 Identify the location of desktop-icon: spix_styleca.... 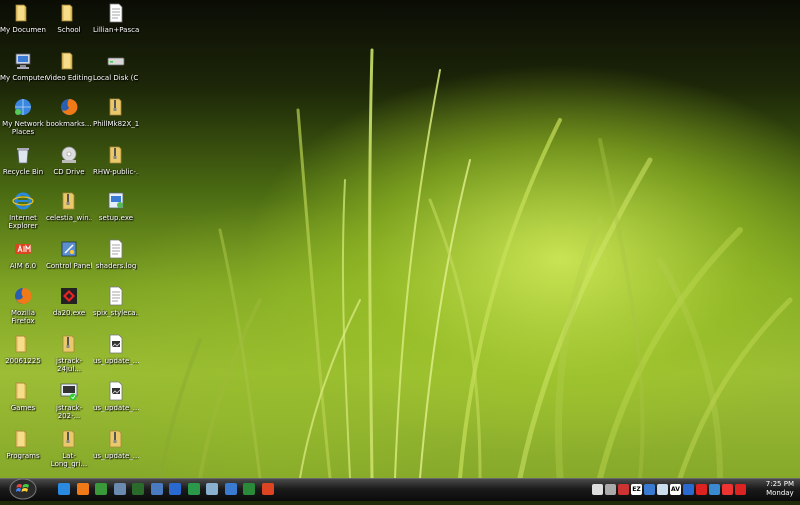
(116, 301).